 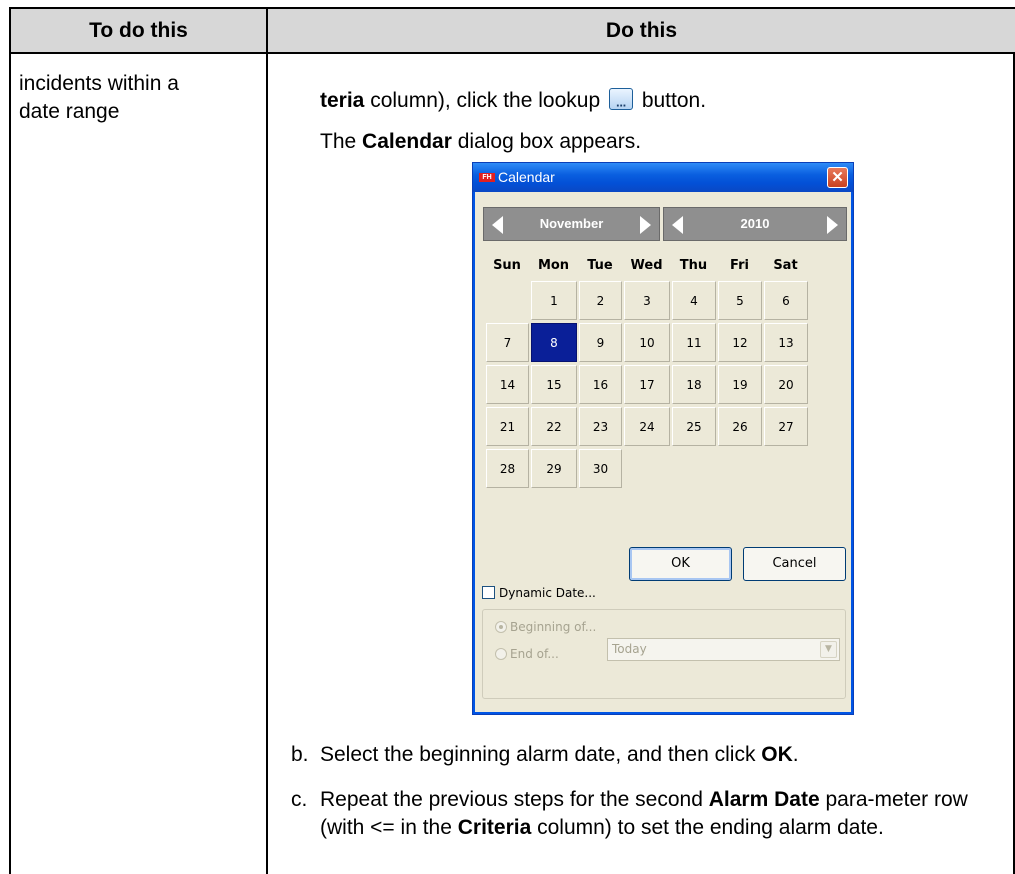 What do you see at coordinates (786, 342) in the screenshot?
I see `day-cell: 13` at bounding box center [786, 342].